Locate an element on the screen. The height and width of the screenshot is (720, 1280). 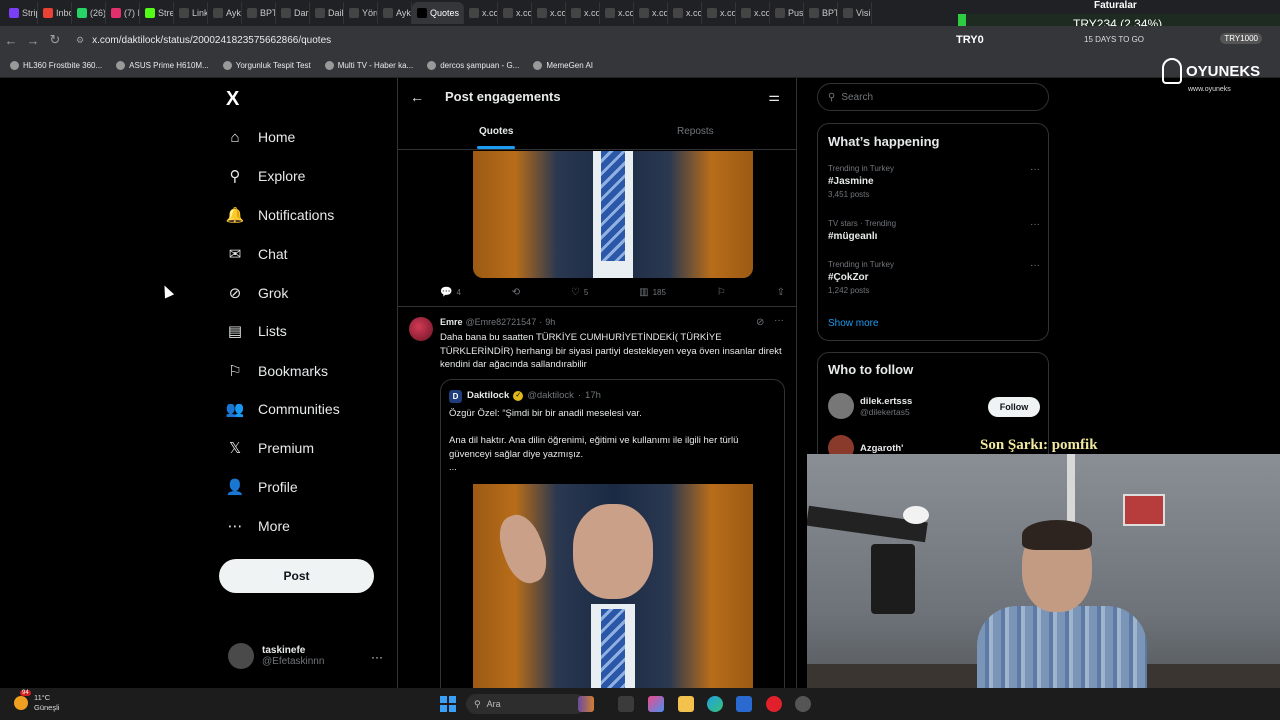
x-logo-icon: X is located at coordinates (232, 99).